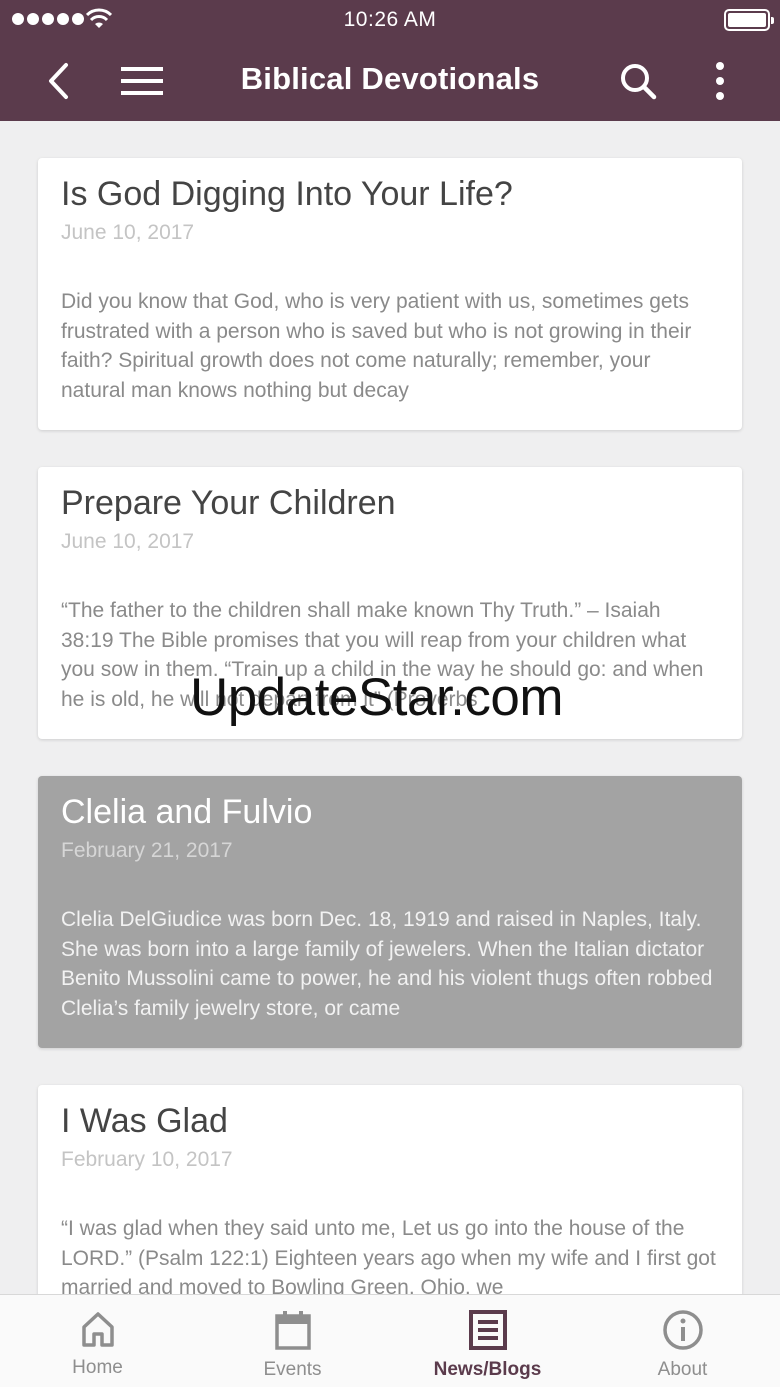 Image resolution: width=780 pixels, height=1387 pixels. Describe the element at coordinates (187, 812) in the screenshot. I see `post-title: Clelia and Fulvio` at that location.